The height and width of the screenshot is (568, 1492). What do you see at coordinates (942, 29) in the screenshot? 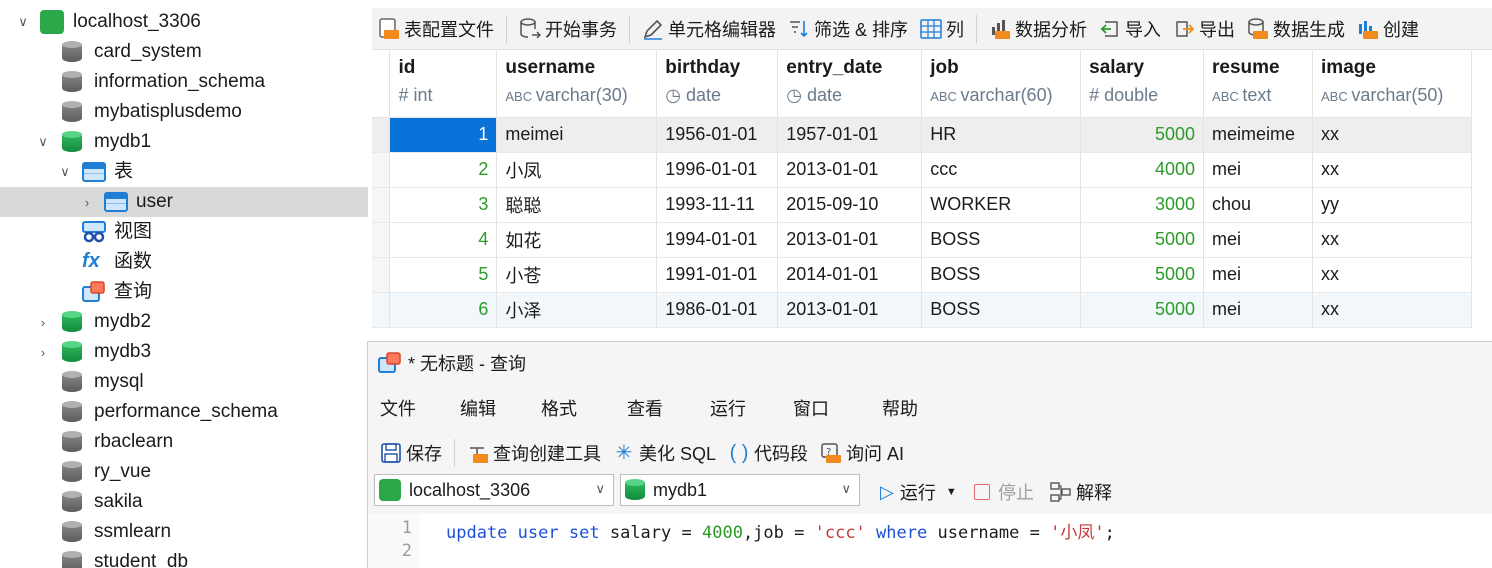
I see `columns-button: 列` at bounding box center [942, 29].